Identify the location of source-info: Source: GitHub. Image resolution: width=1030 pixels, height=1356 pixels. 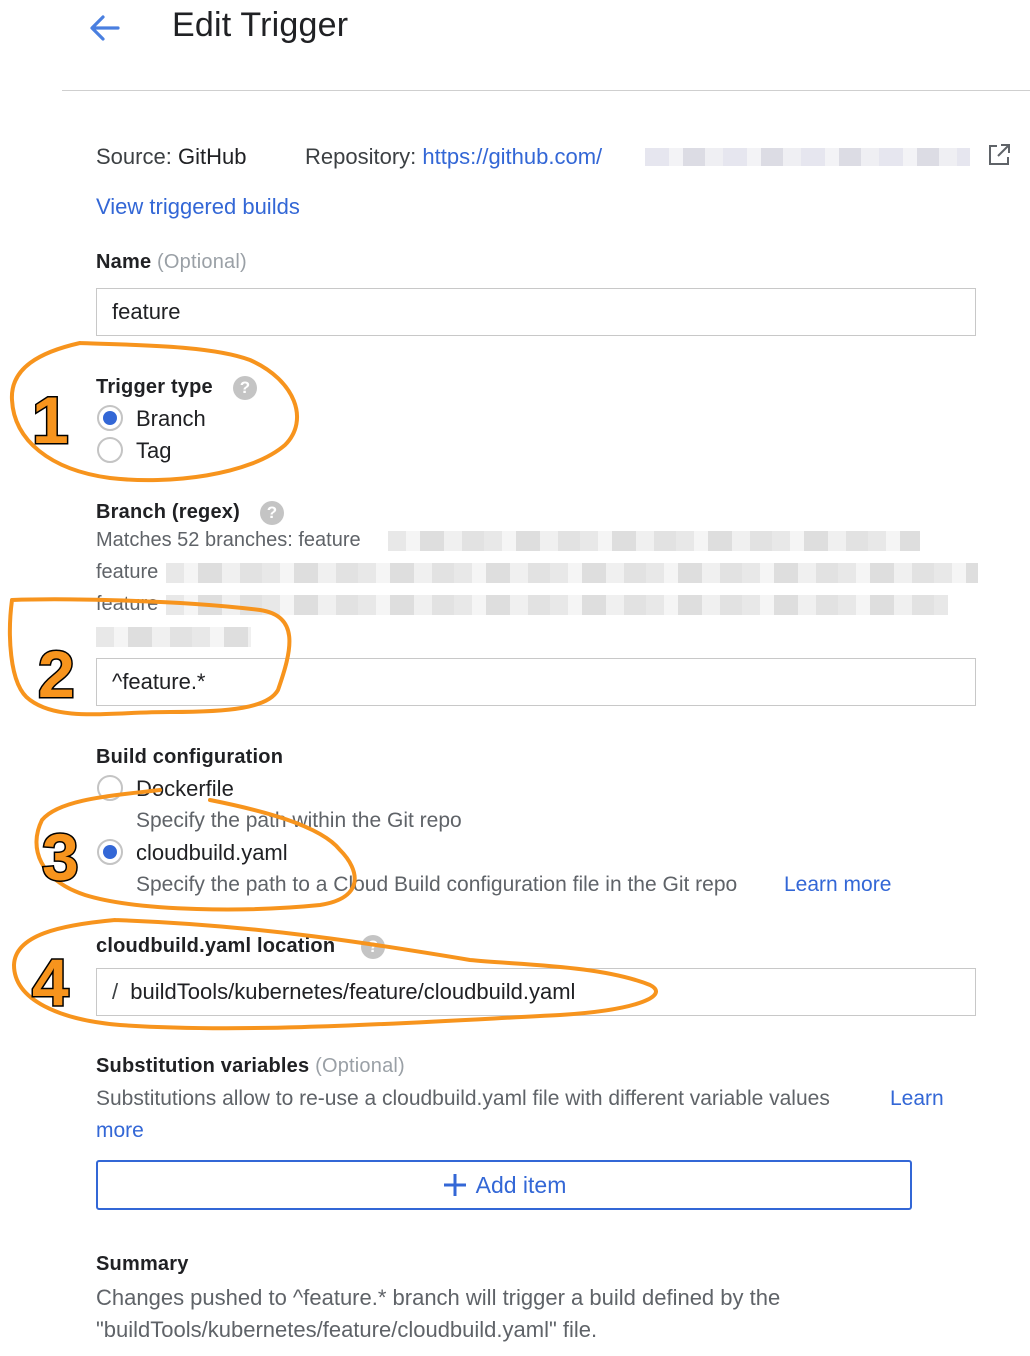
(171, 157).